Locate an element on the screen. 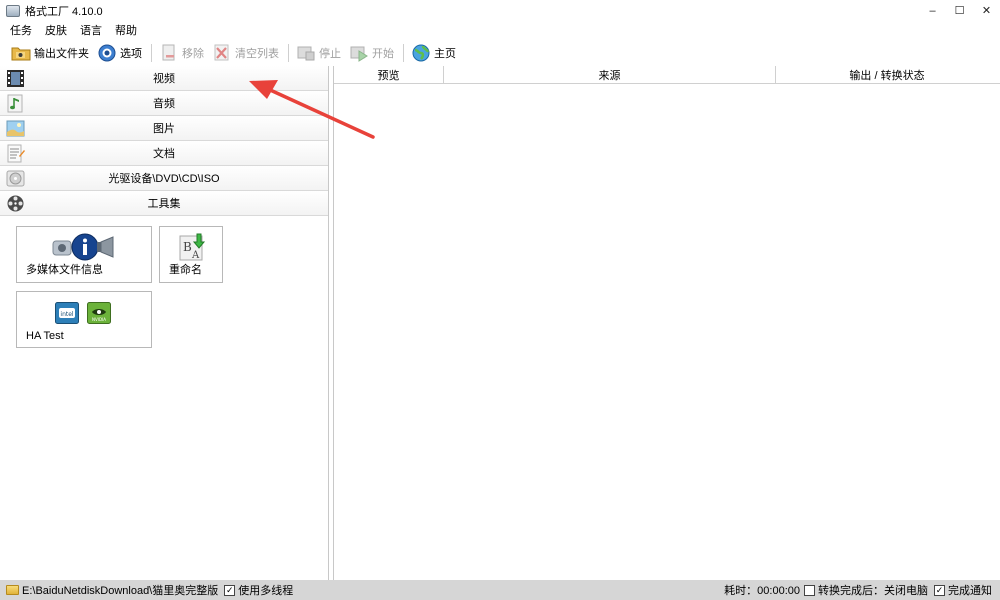  close-button: ✕ is located at coordinates (986, 10).